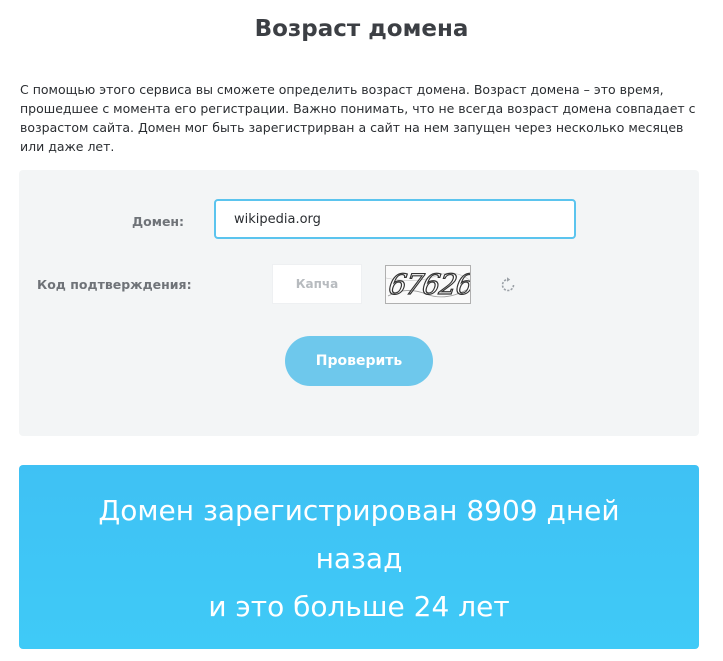 This screenshot has height=661, width=723. I want to click on refresh-icon, so click(508, 285).